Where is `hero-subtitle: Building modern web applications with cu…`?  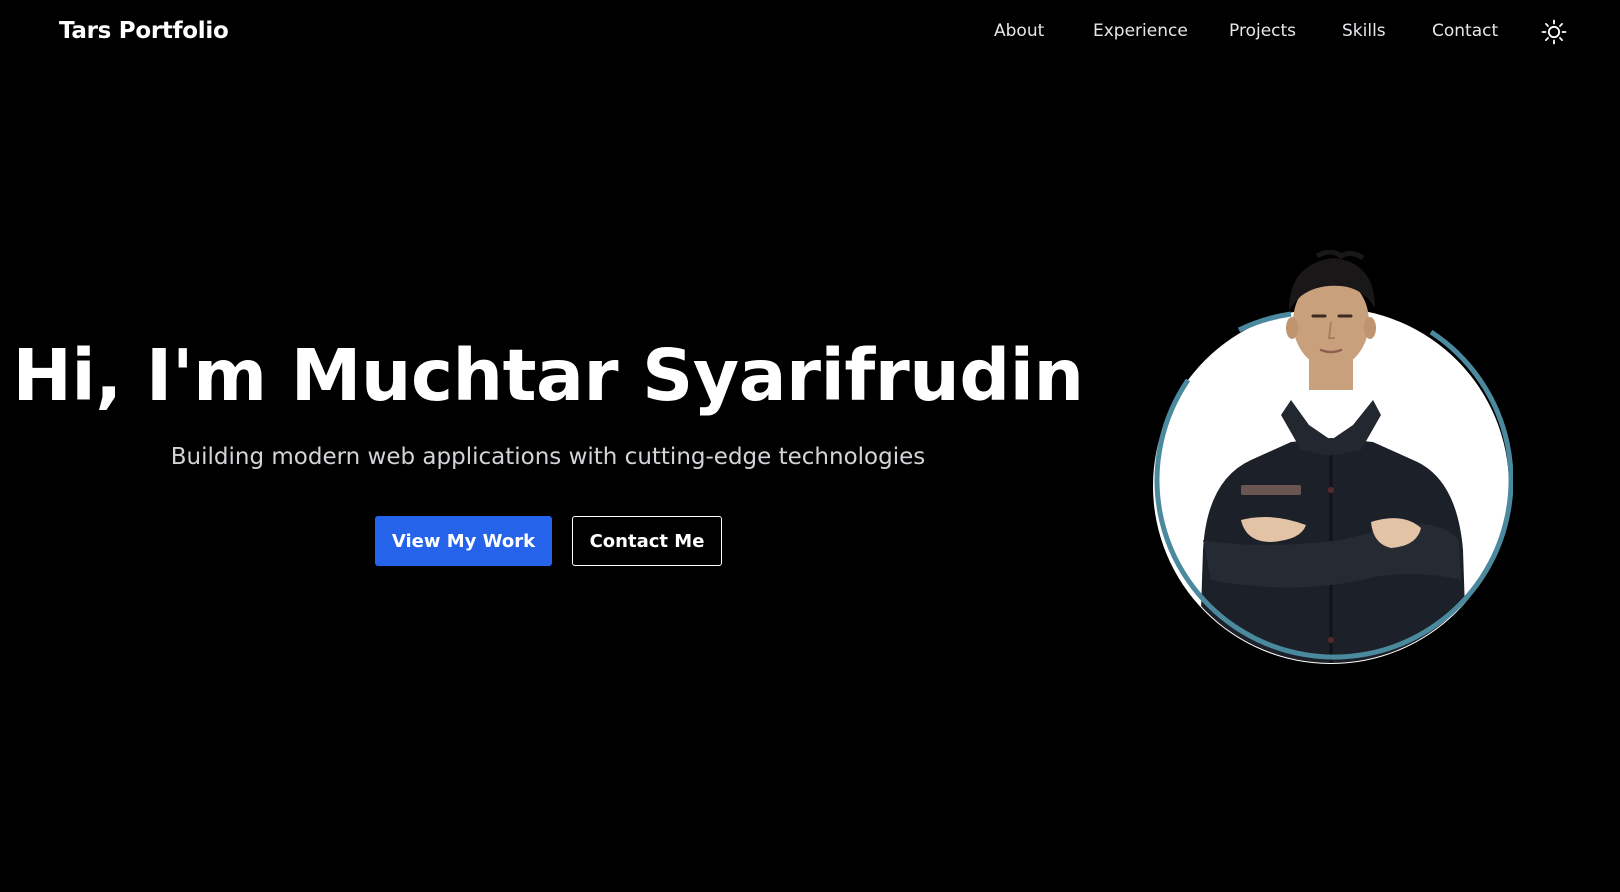 hero-subtitle: Building modern web applications with cu… is located at coordinates (548, 457).